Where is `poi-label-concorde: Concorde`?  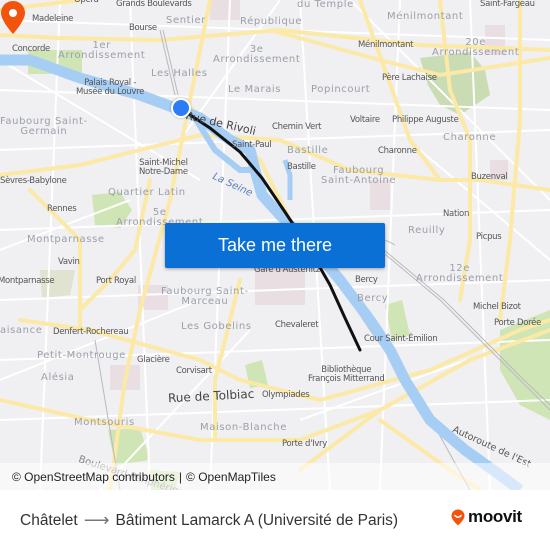
poi-label-concorde: Concorde is located at coordinates (31, 49).